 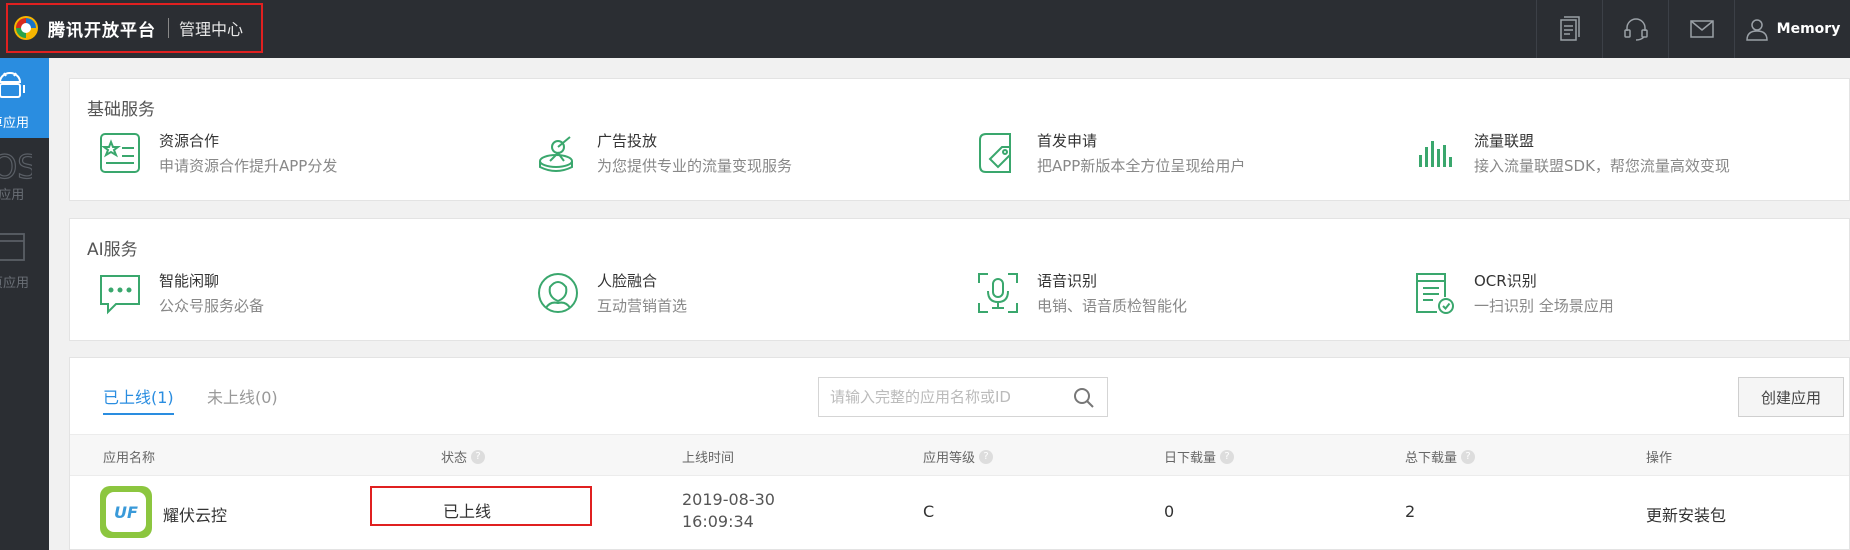 What do you see at coordinates (664, 153) in the screenshot?
I see `service-ad-delivery: 广告投放 为您提供专业的流量变现服务` at bounding box center [664, 153].